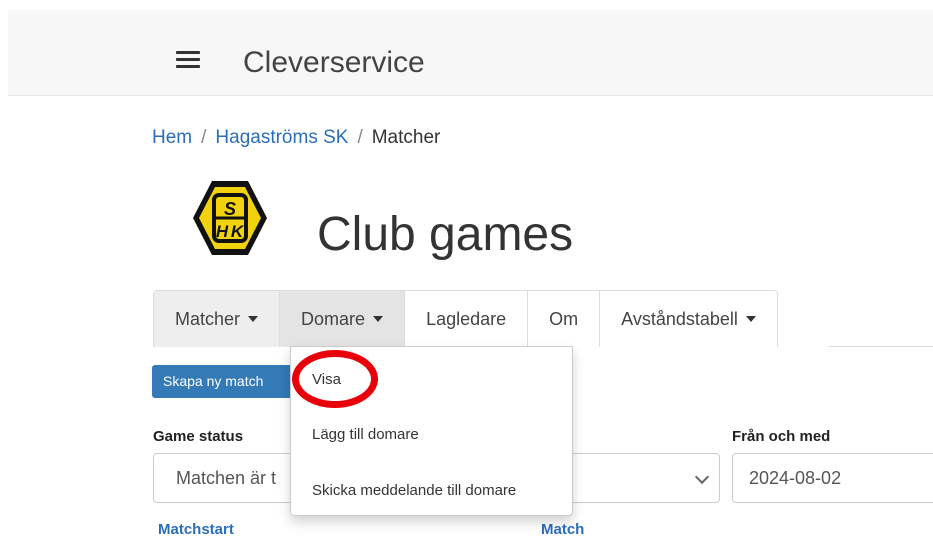 This screenshot has height=538, width=933. What do you see at coordinates (832, 478) in the screenshot?
I see `from-date-input: 2024-08-02` at bounding box center [832, 478].